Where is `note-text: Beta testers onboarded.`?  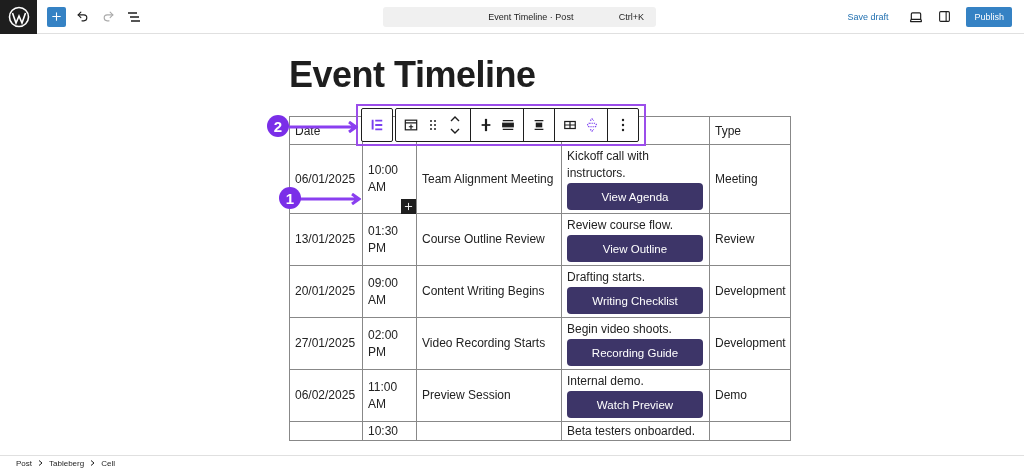
note-text: Beta testers onboarded. is located at coordinates (632, 431).